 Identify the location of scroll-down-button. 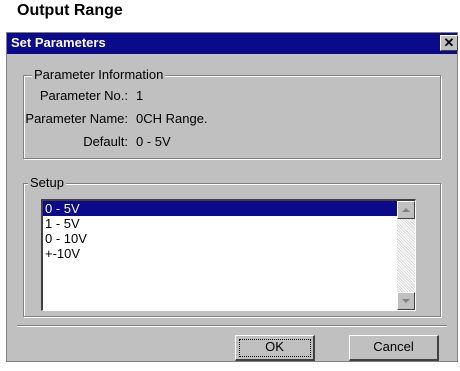
(406, 301).